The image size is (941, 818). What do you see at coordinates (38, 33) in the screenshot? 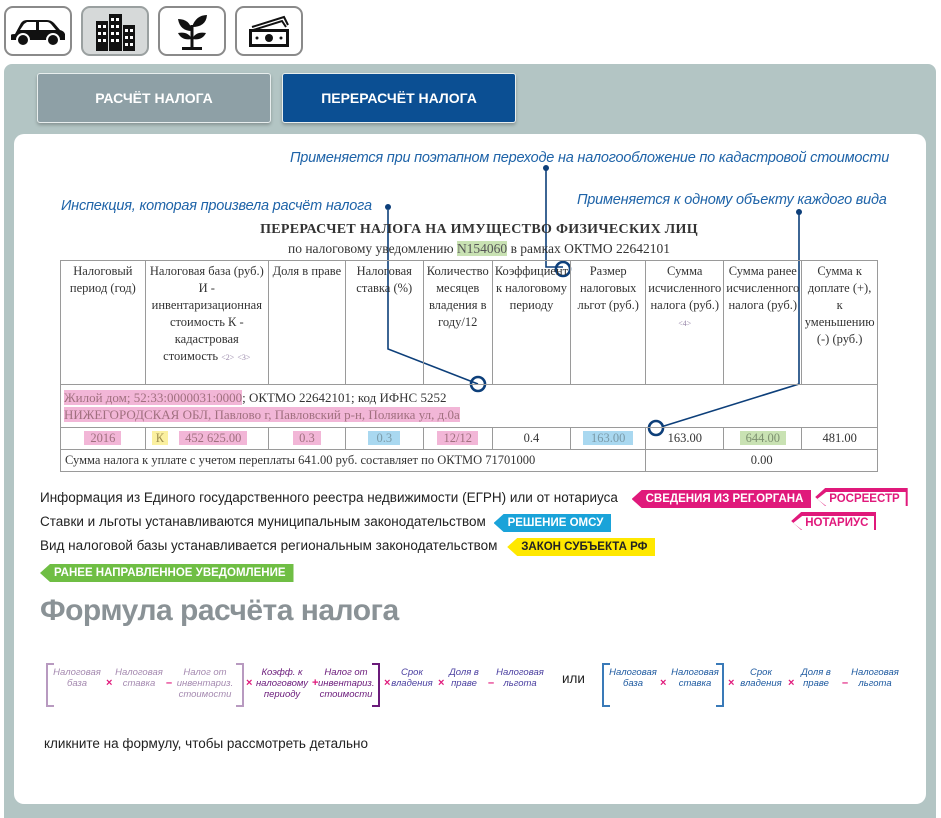
I see `car-icon` at bounding box center [38, 33].